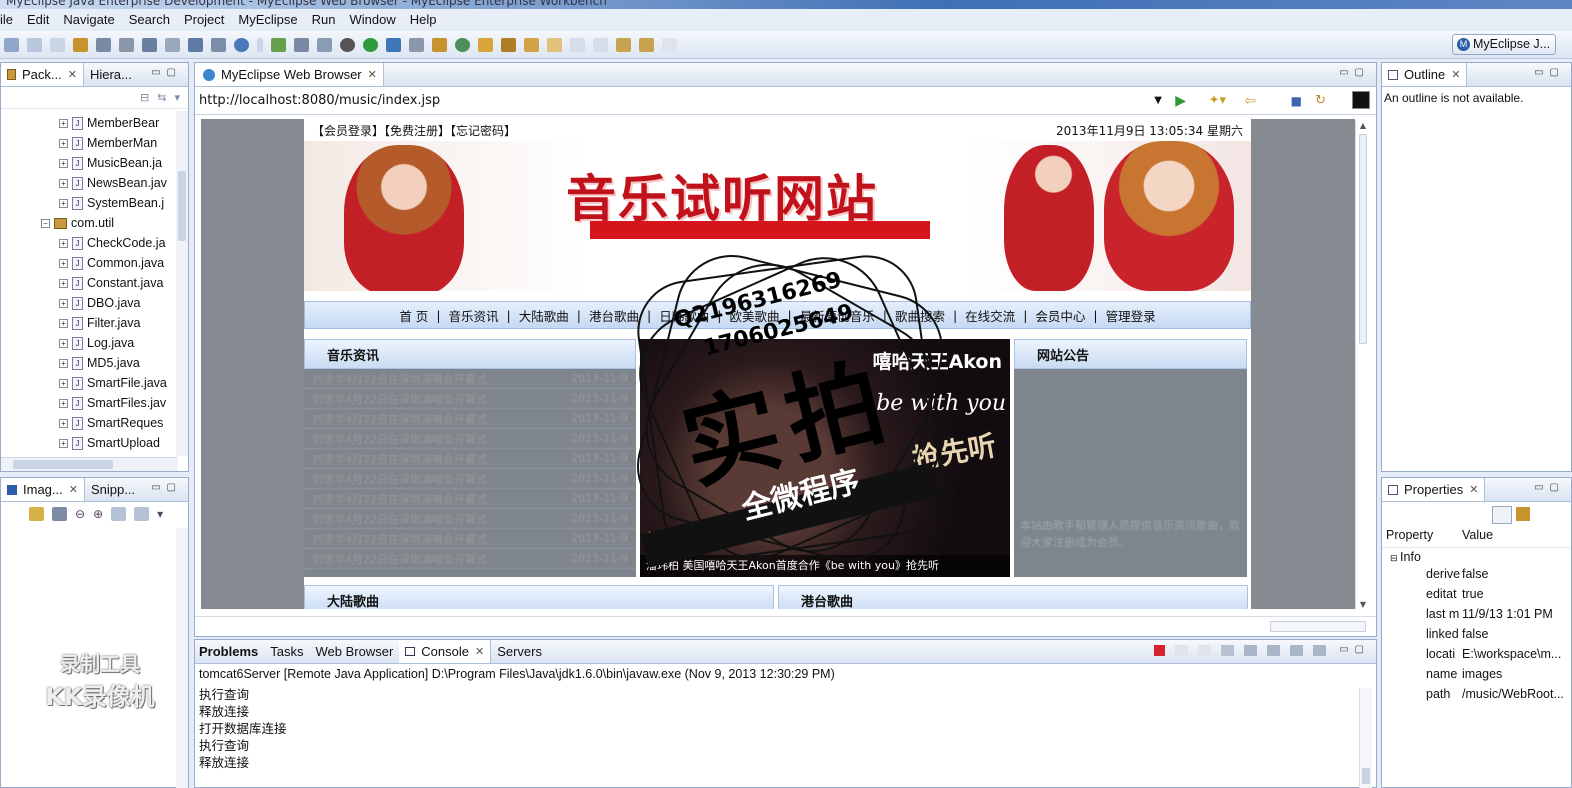  What do you see at coordinates (77, 223) in the screenshot?
I see `tree-package-item: − com.util` at bounding box center [77, 223].